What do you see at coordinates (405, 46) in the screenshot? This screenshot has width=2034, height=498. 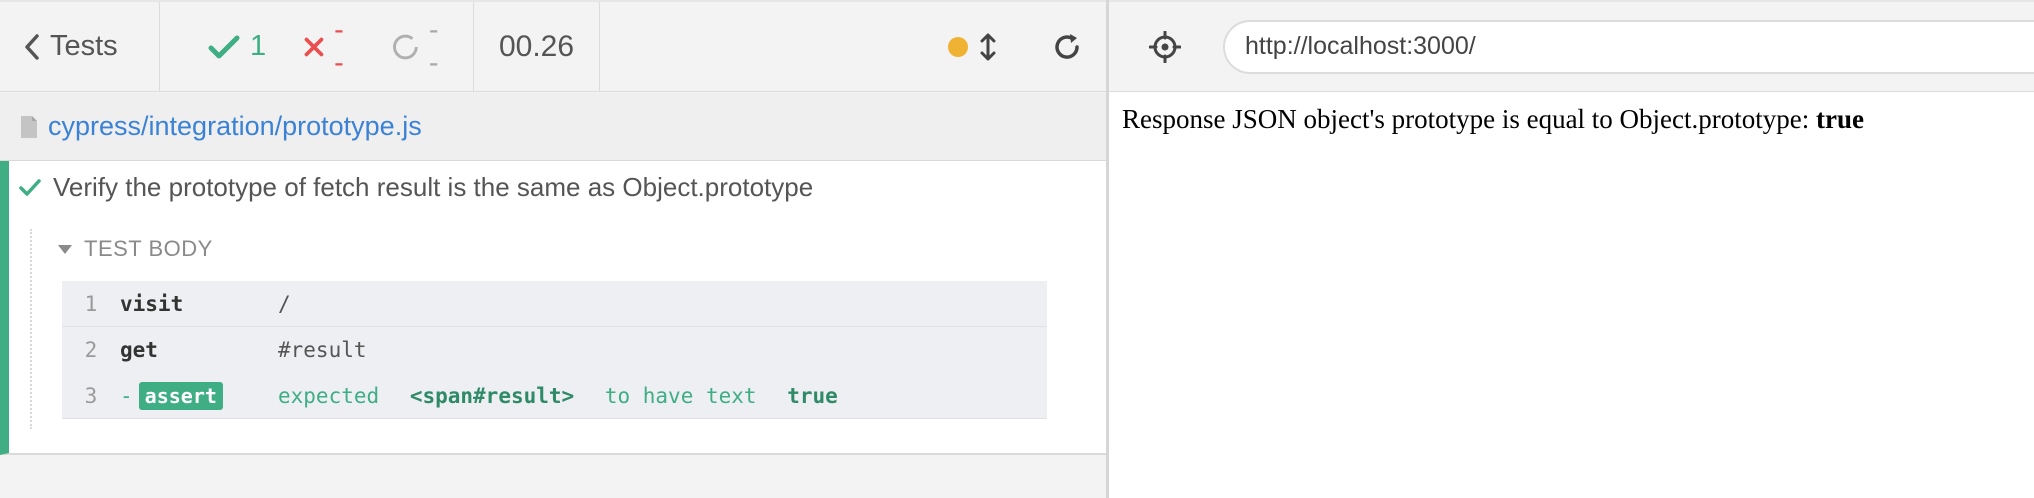 I see `spinner-icon` at bounding box center [405, 46].